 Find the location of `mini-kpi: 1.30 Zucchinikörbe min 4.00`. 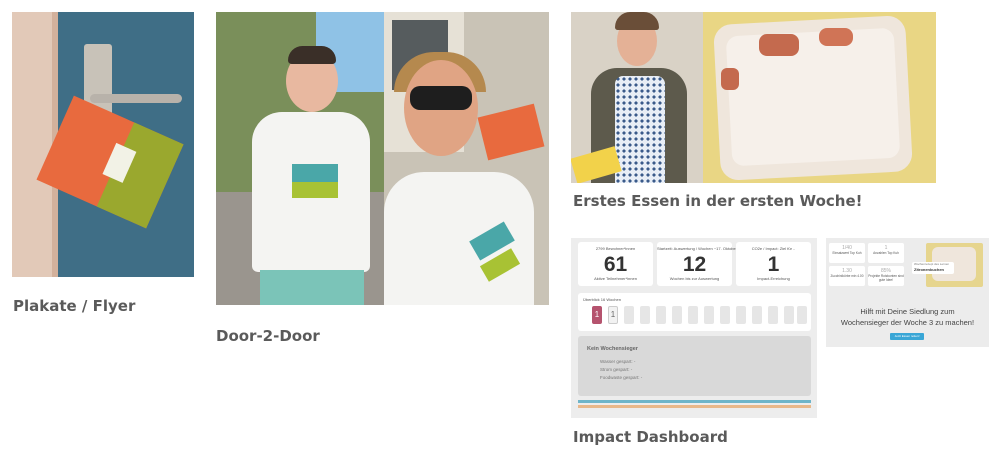

mini-kpi: 1.30 Zucchinikörbe min 4.00 is located at coordinates (847, 276).